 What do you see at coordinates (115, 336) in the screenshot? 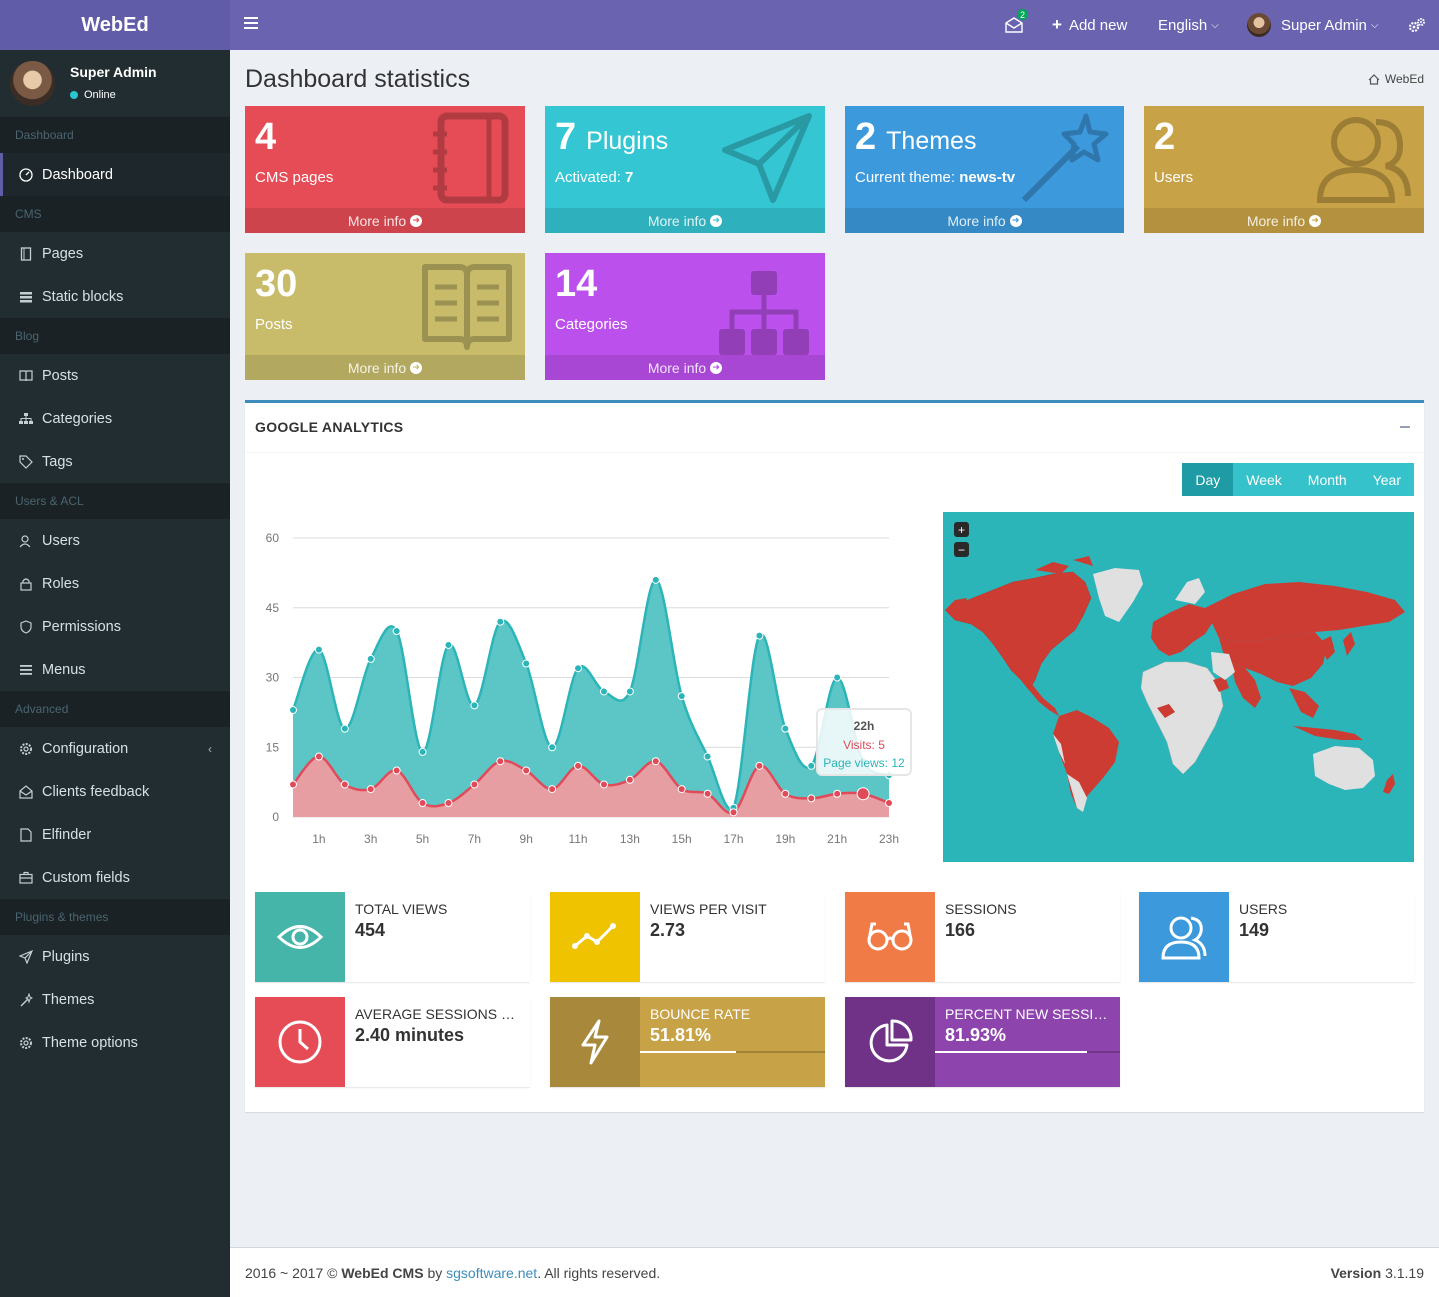
I see `menu-header-blog: Blog` at bounding box center [115, 336].